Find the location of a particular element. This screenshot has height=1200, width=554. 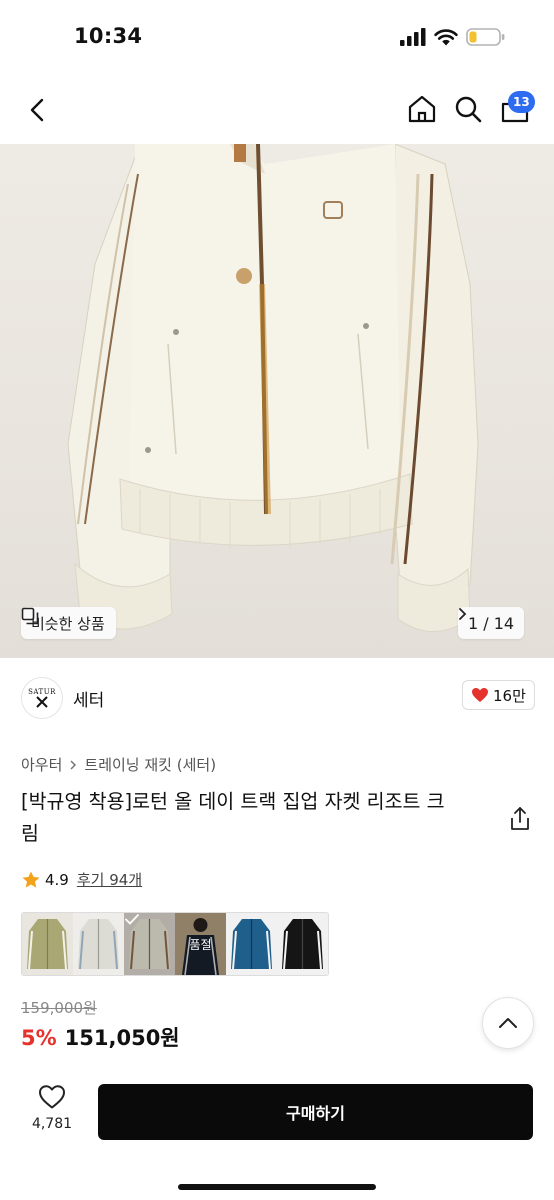

product-title-line1: [박규영 착용]로턴 올 데이 트랙 집업 자켓 리조트 크 is located at coordinates (233, 801).